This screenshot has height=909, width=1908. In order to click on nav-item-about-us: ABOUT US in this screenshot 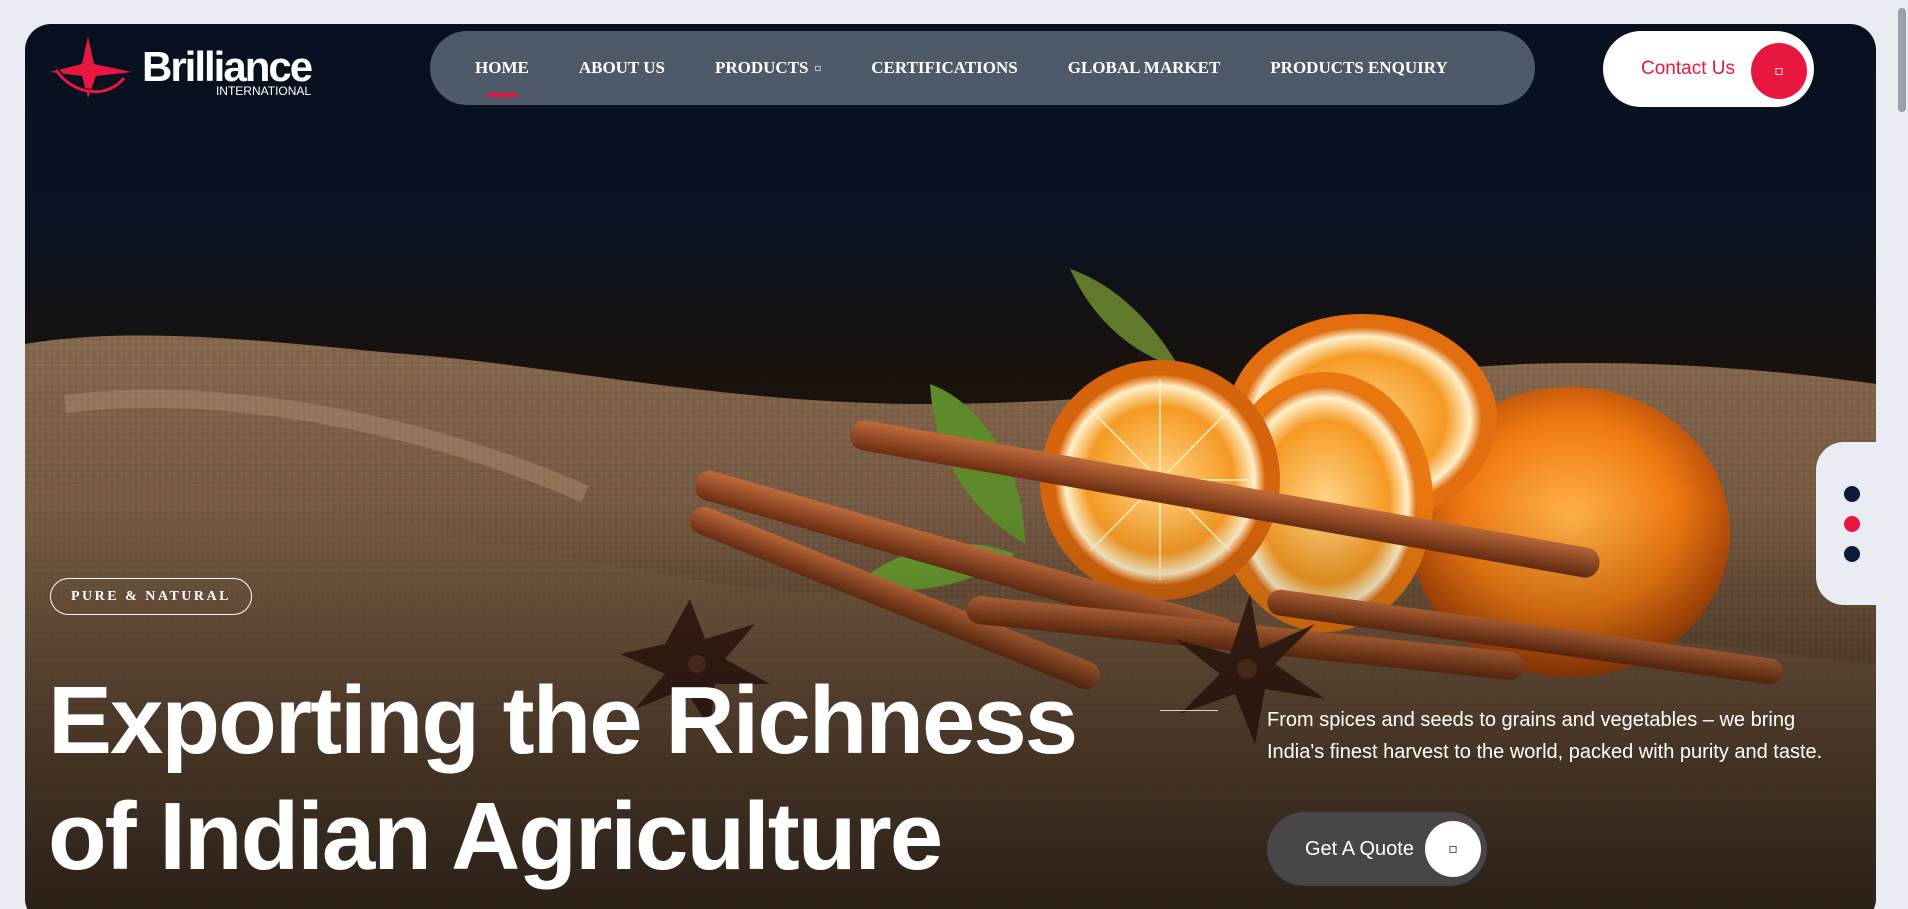, I will do `click(622, 68)`.